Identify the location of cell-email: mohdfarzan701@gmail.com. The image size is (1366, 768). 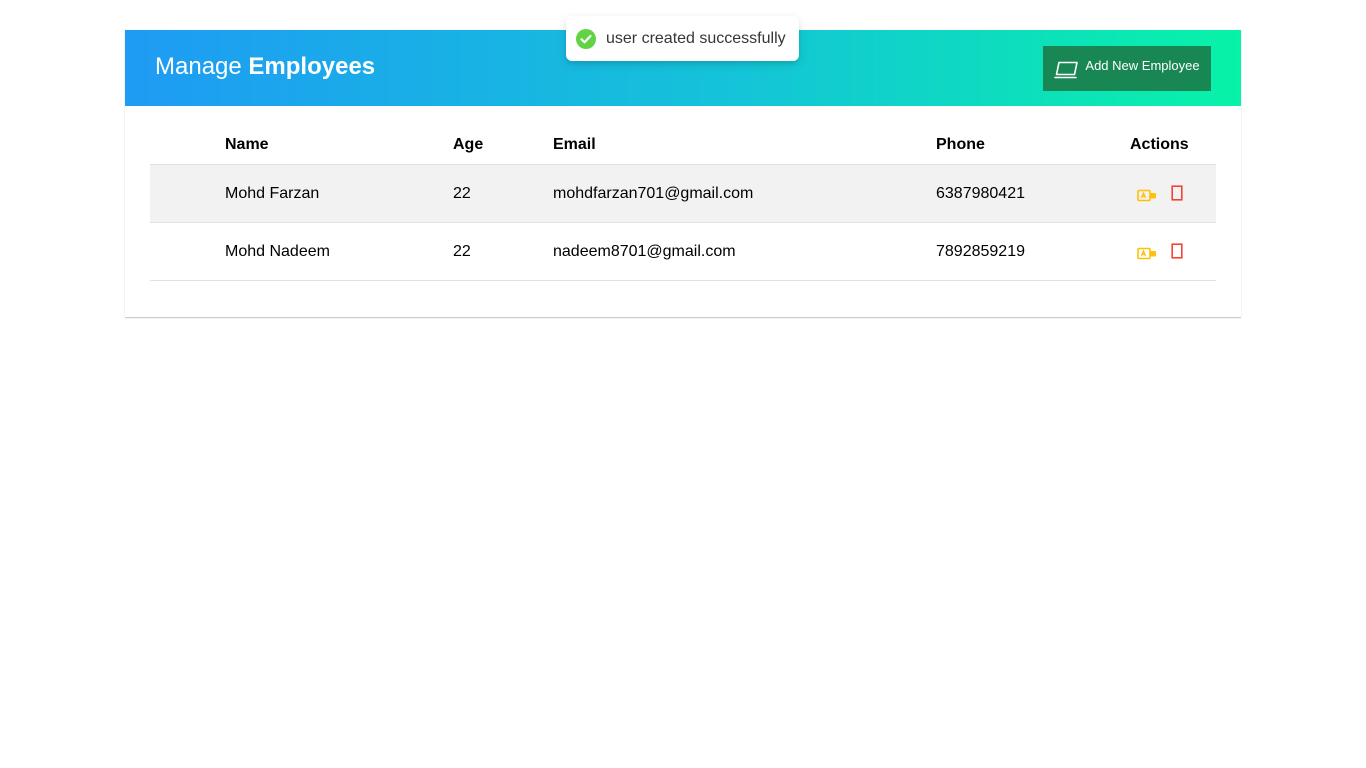
(744, 193).